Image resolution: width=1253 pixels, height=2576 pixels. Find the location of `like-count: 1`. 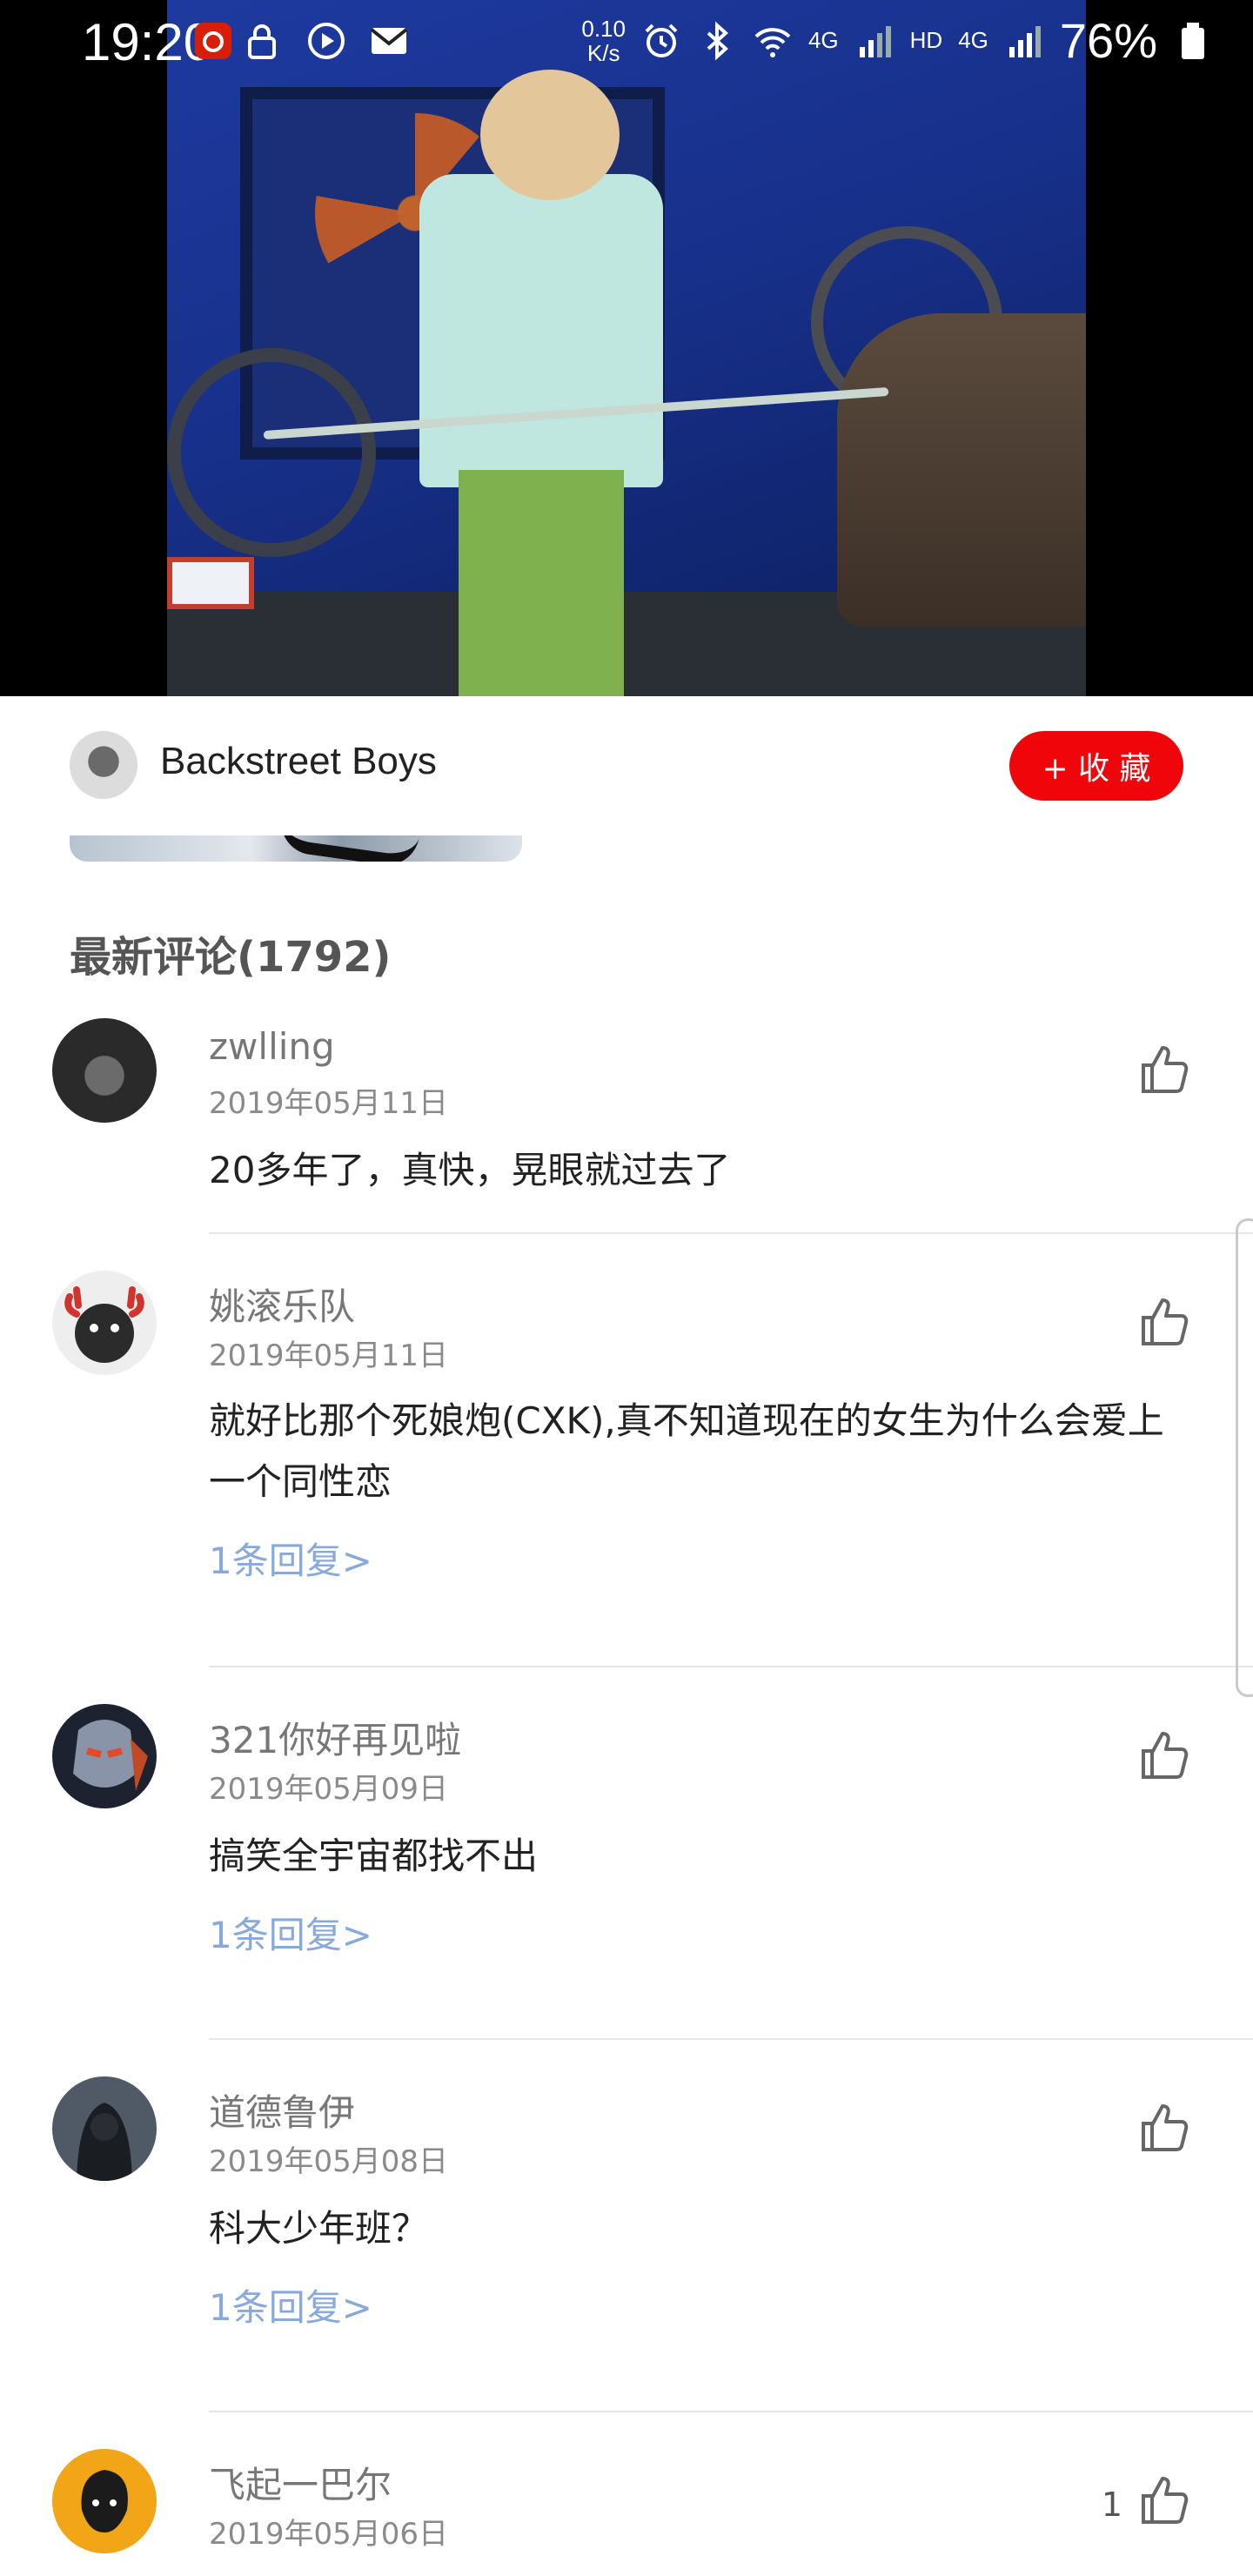

like-count: 1 is located at coordinates (1111, 2504).